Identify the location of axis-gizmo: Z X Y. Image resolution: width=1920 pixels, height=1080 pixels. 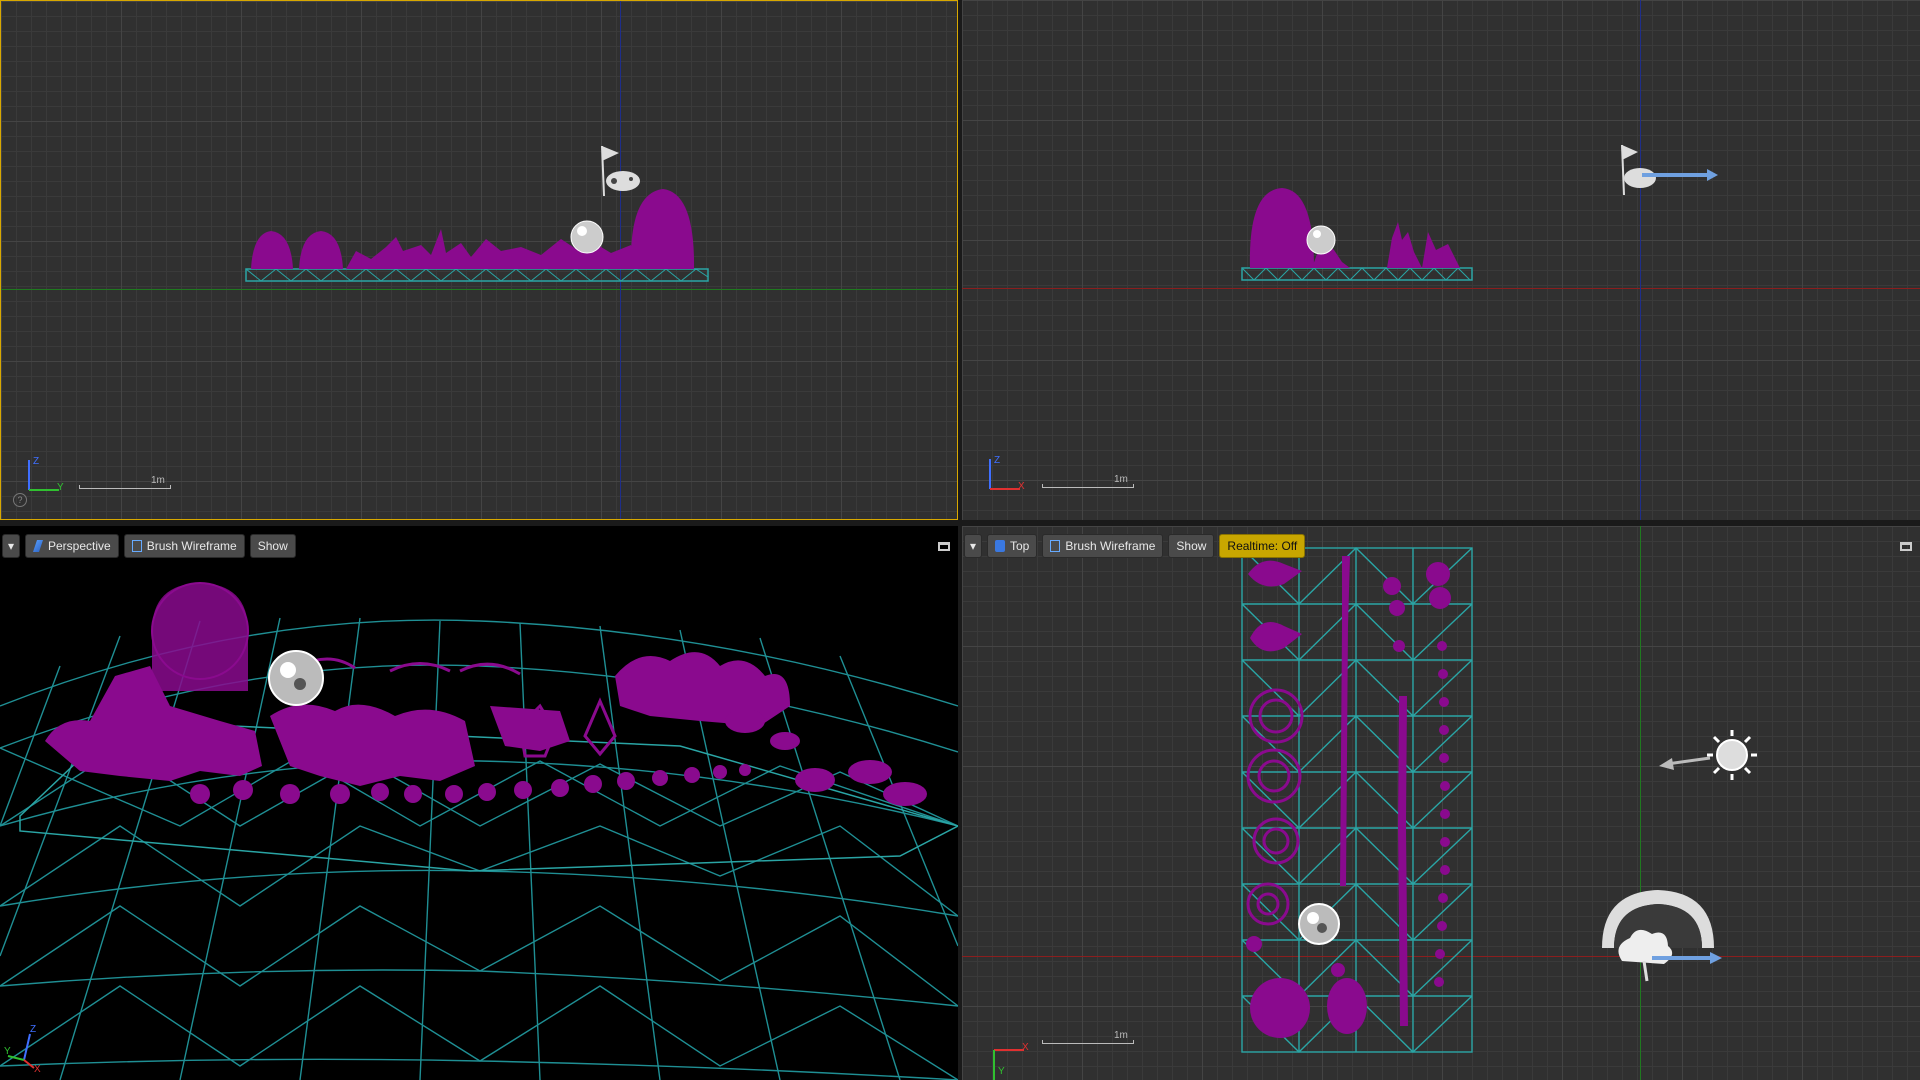
(24, 1048).